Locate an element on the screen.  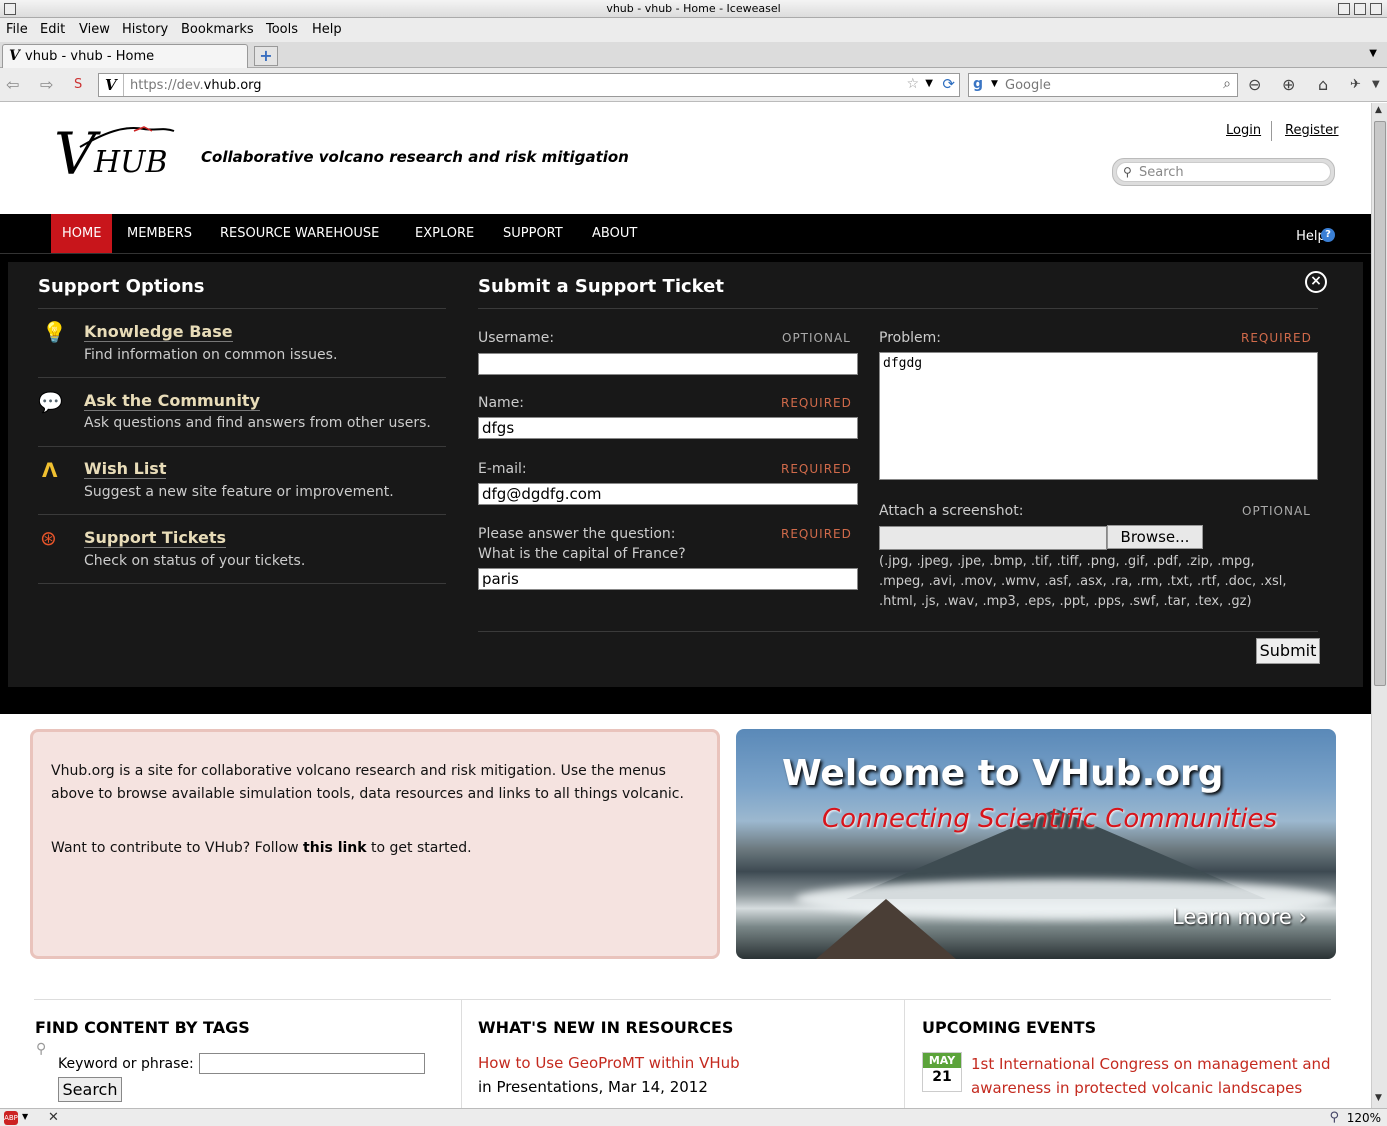
keyword-input is located at coordinates (312, 1063).